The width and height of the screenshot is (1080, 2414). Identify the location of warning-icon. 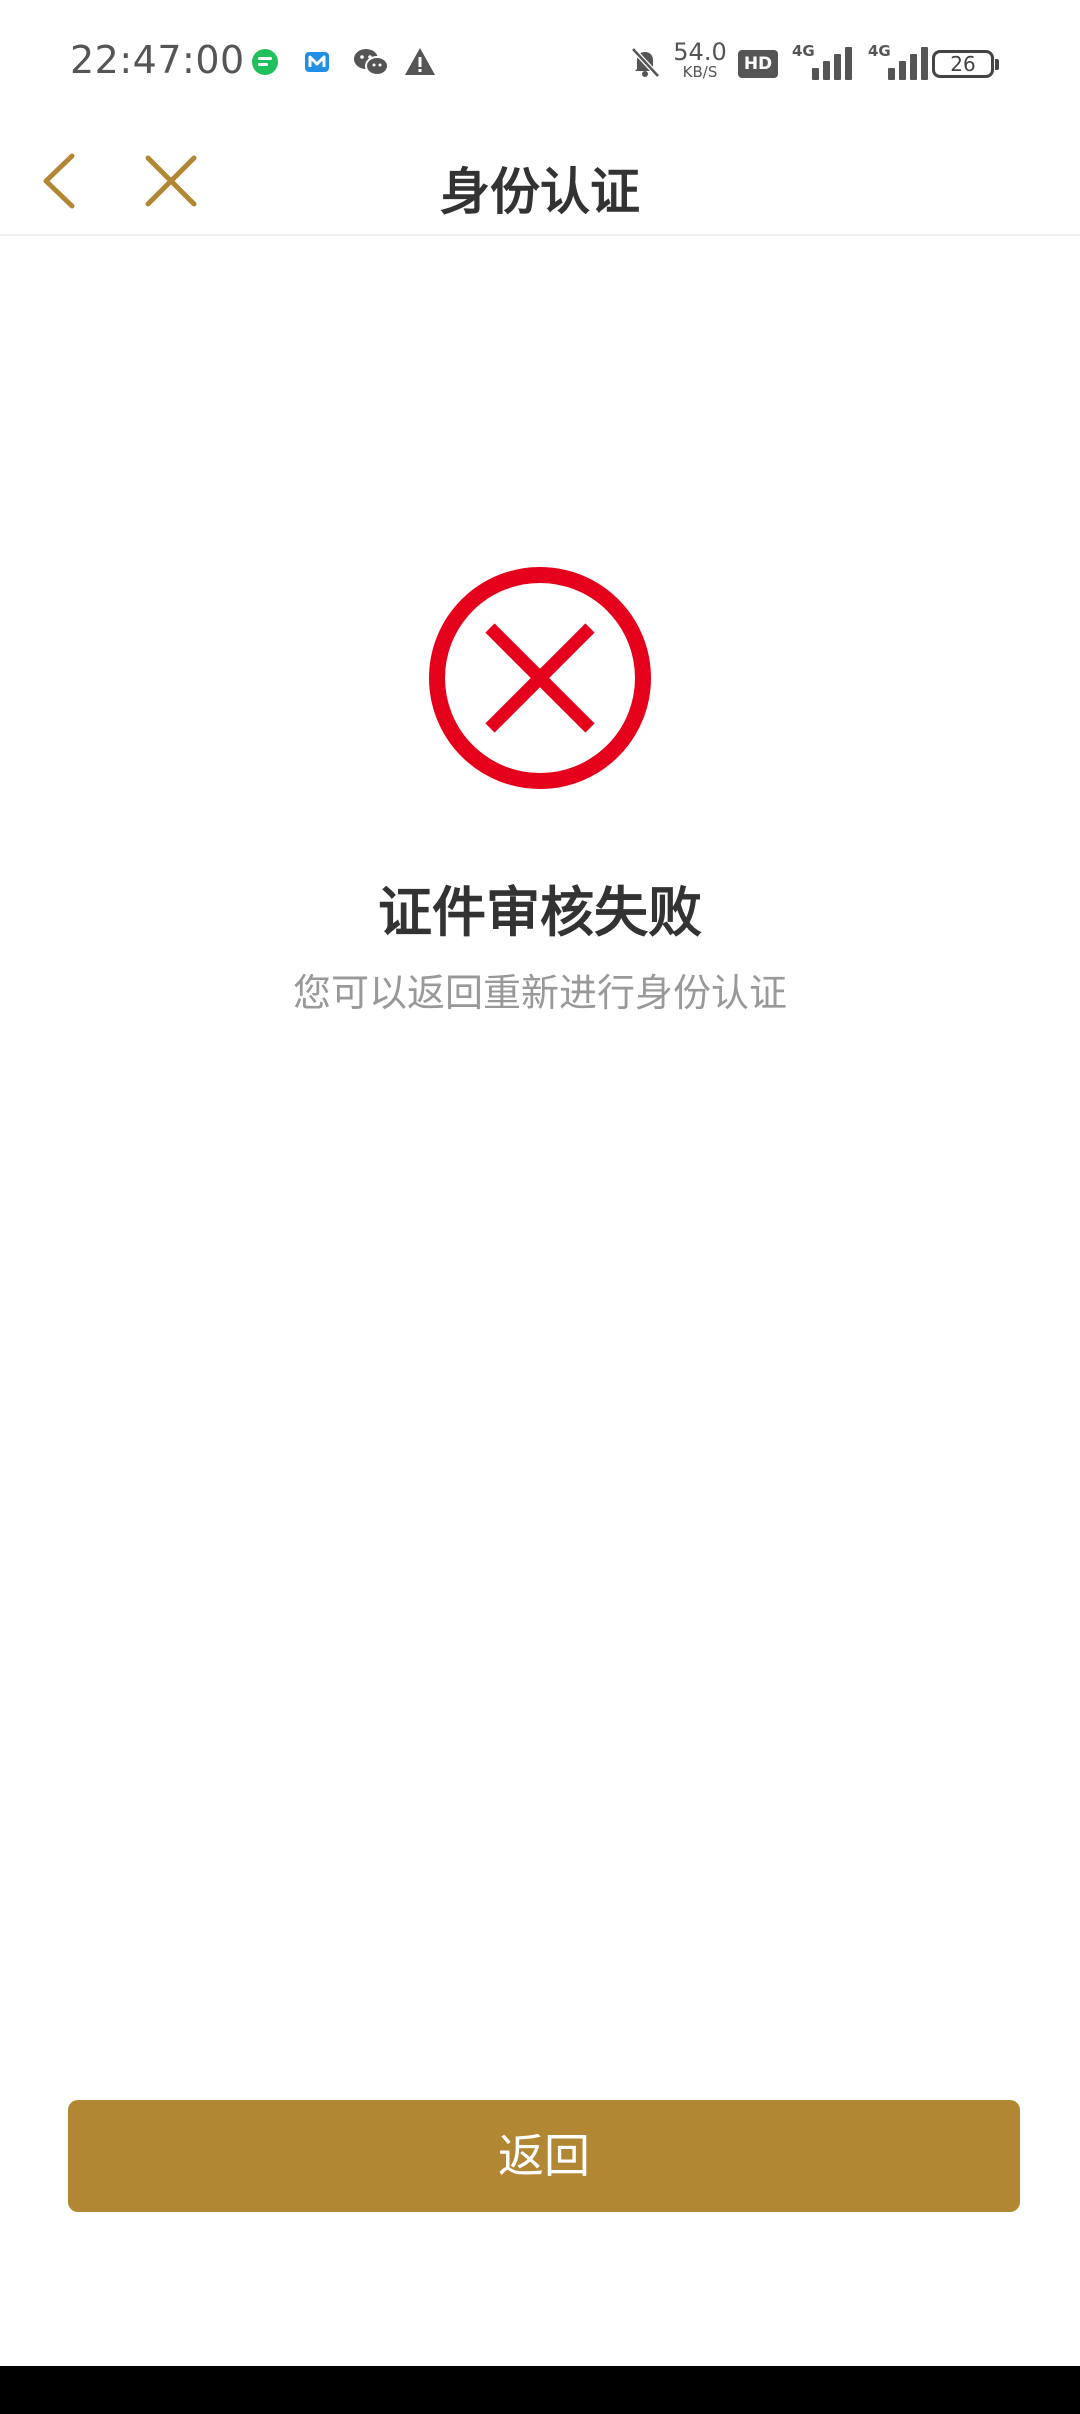
(420, 62).